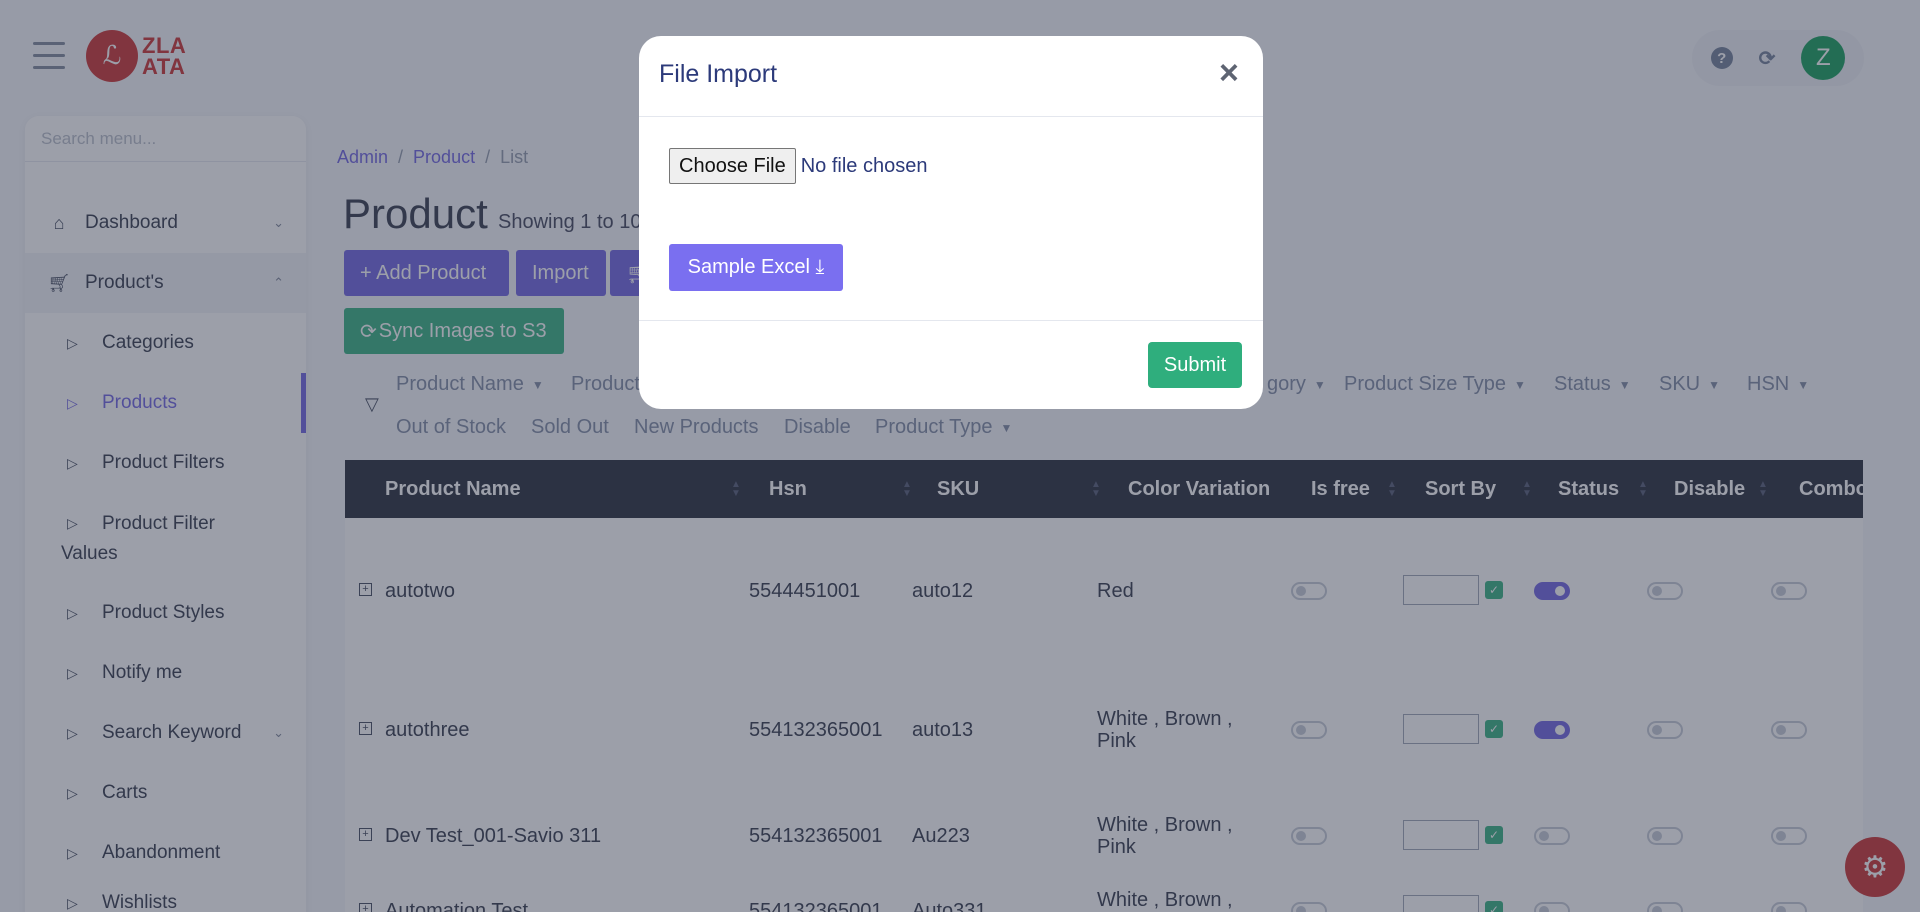 The image size is (1920, 912). I want to click on file-status-text: No file chosen, so click(864, 165).